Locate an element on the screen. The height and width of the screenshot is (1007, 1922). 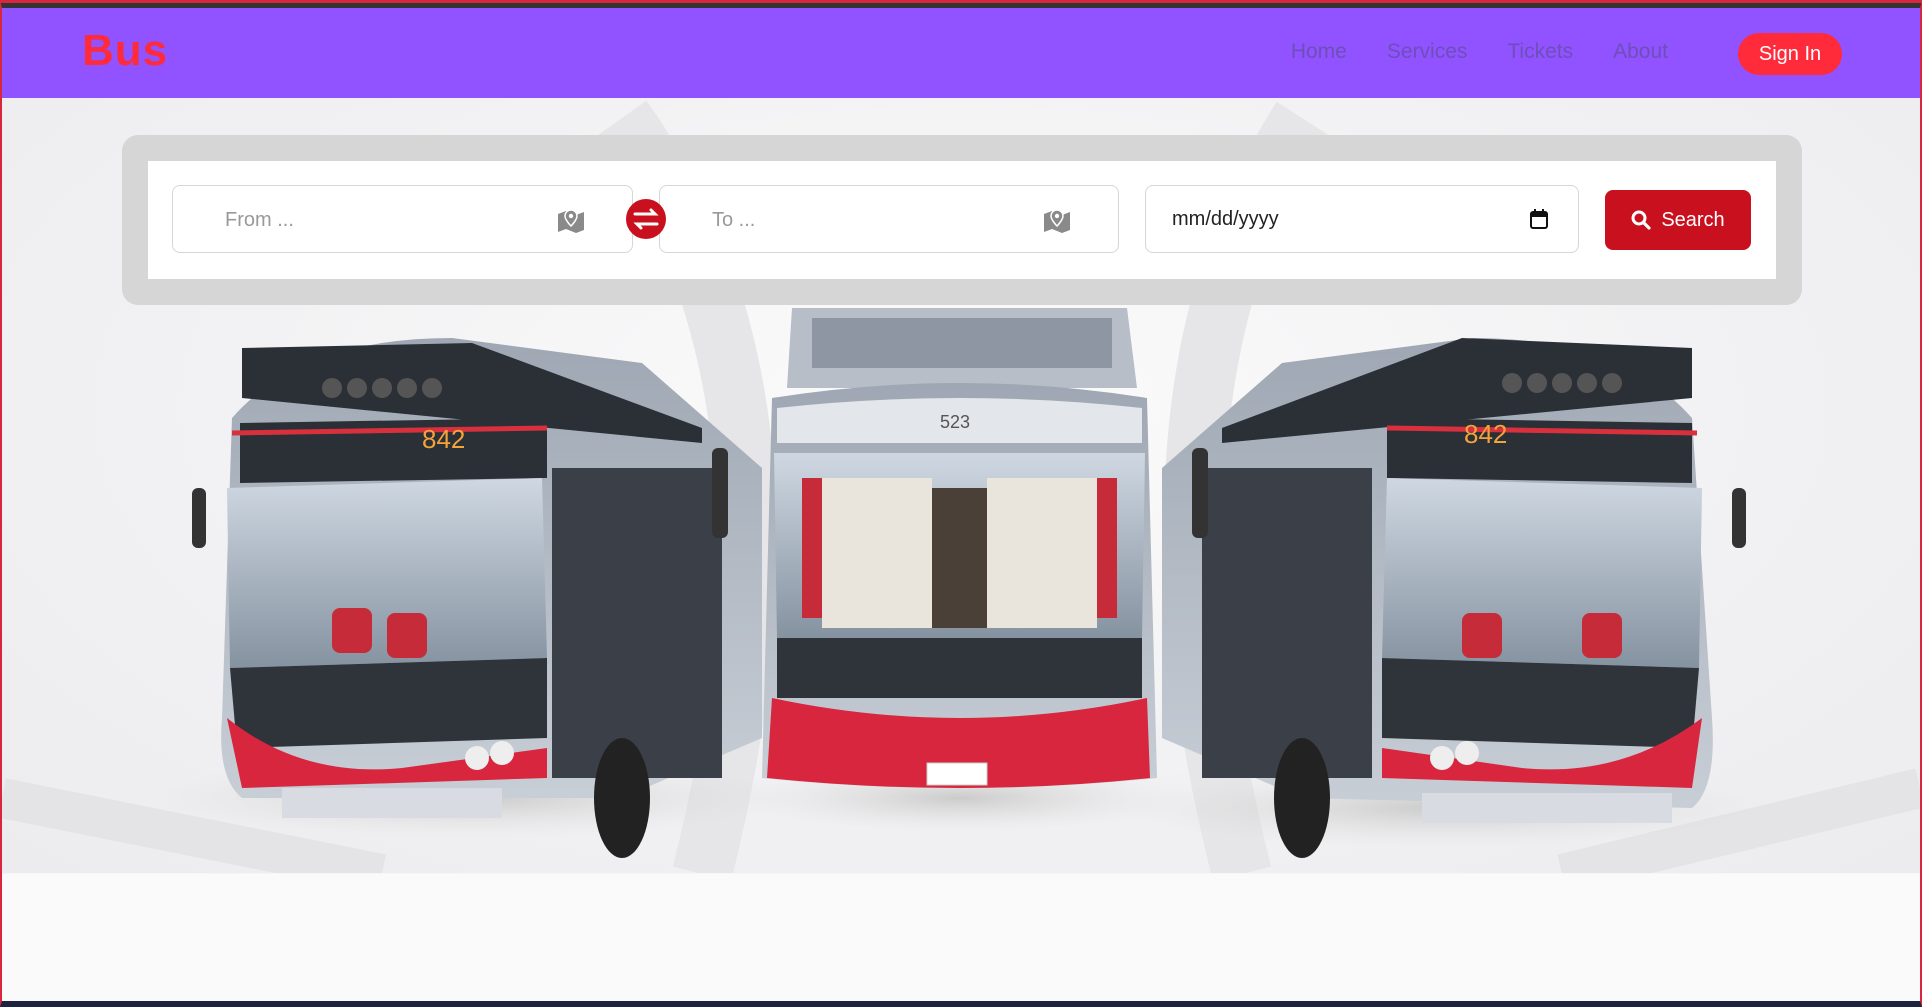
swap-locations-button is located at coordinates (646, 219).